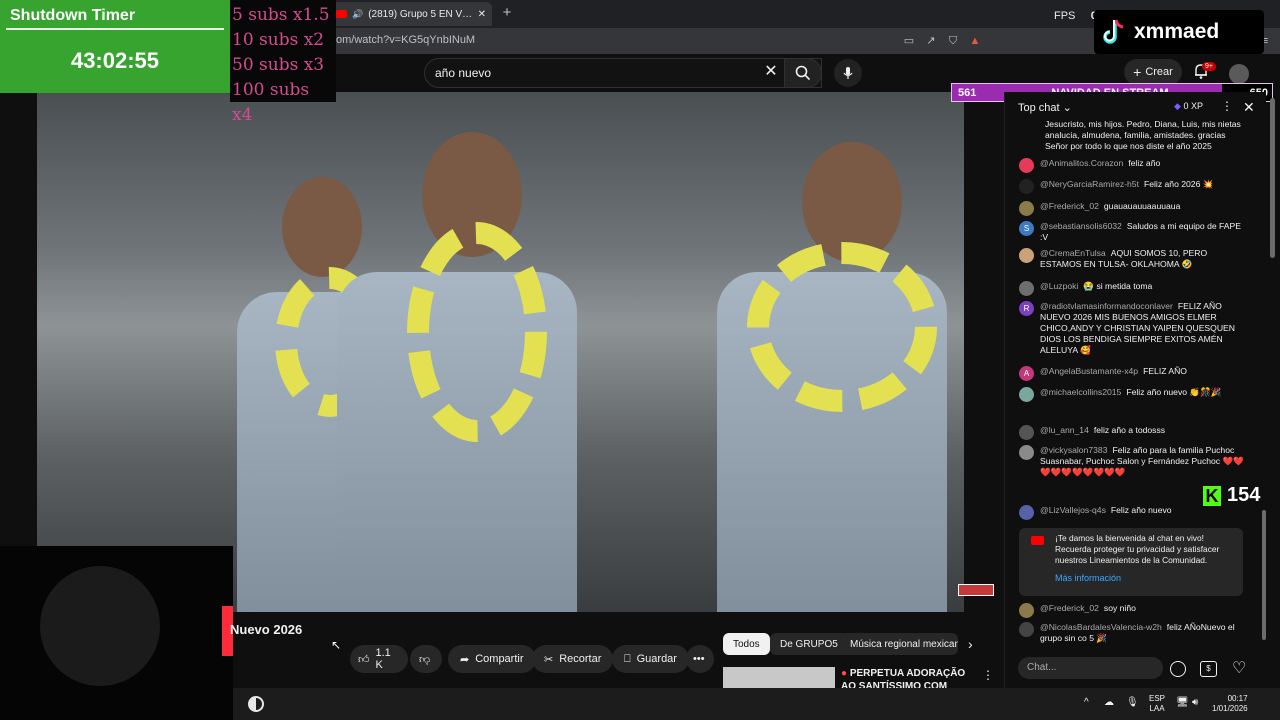 The height and width of the screenshot is (720, 1280). I want to click on network-icon: 🖥︎, so click(1182, 702).